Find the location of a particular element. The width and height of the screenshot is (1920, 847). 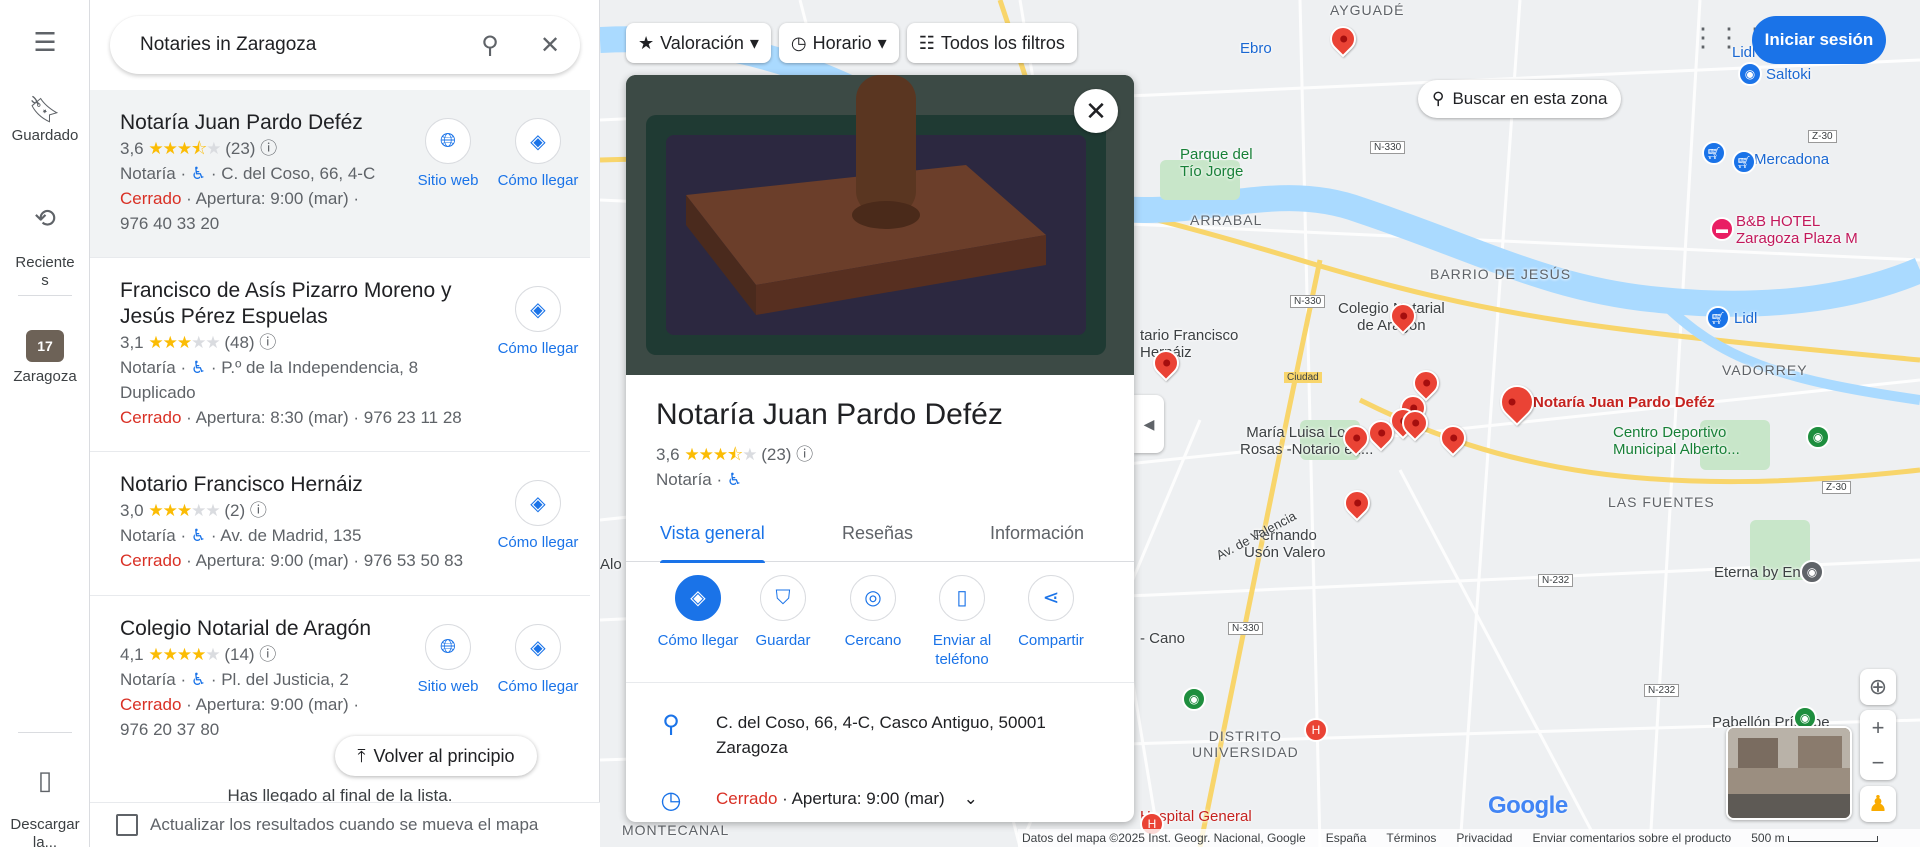

menu-button: ☰ is located at coordinates (45, 44).